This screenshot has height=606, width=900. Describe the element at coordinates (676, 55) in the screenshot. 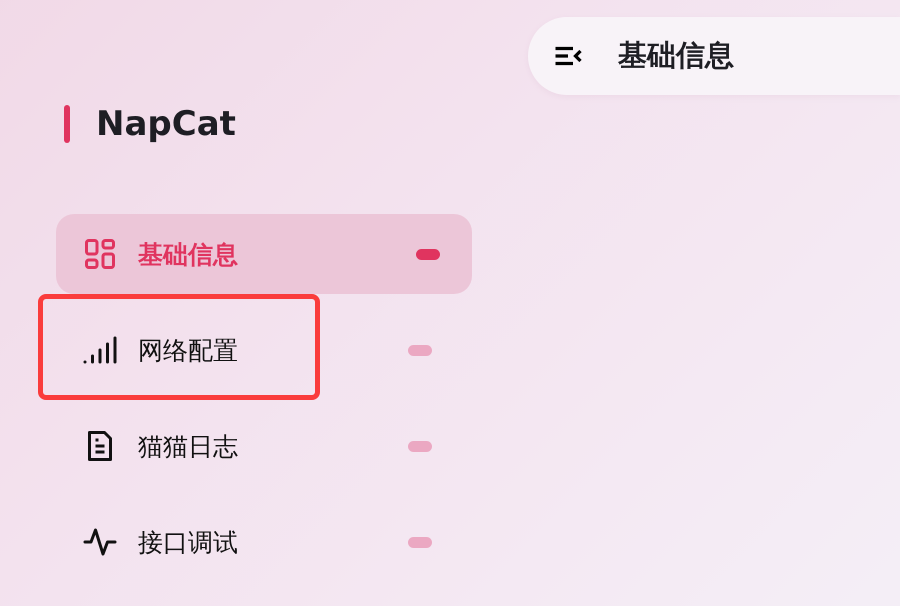

I see `page-title: 基础信息` at that location.